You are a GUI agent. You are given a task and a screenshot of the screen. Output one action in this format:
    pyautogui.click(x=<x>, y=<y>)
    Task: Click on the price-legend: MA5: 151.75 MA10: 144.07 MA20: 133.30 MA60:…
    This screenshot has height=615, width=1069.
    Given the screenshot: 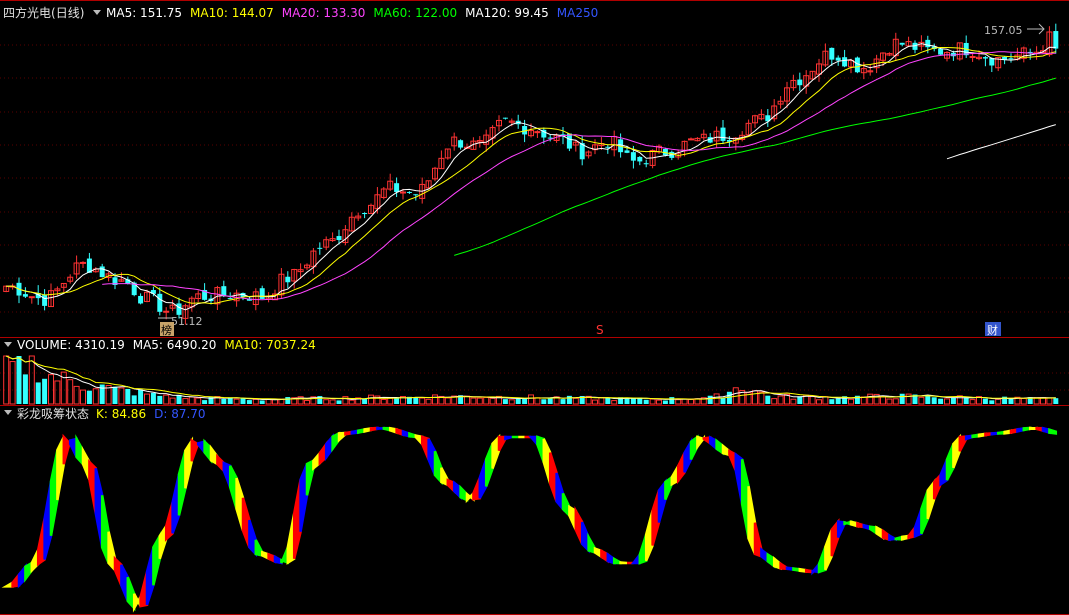 What is the action you would take?
    pyautogui.click(x=352, y=13)
    